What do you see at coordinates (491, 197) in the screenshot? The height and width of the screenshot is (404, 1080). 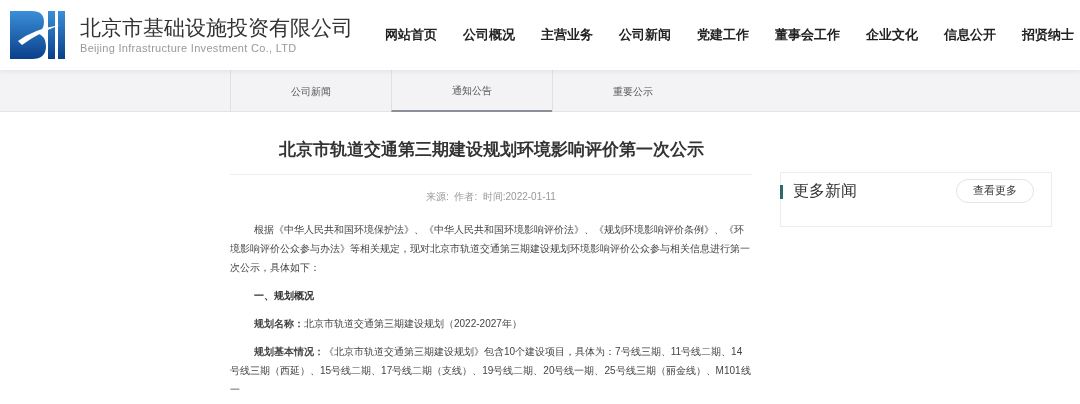 I see `article-meta: 来源: 作者: 时间:2022-01-11` at bounding box center [491, 197].